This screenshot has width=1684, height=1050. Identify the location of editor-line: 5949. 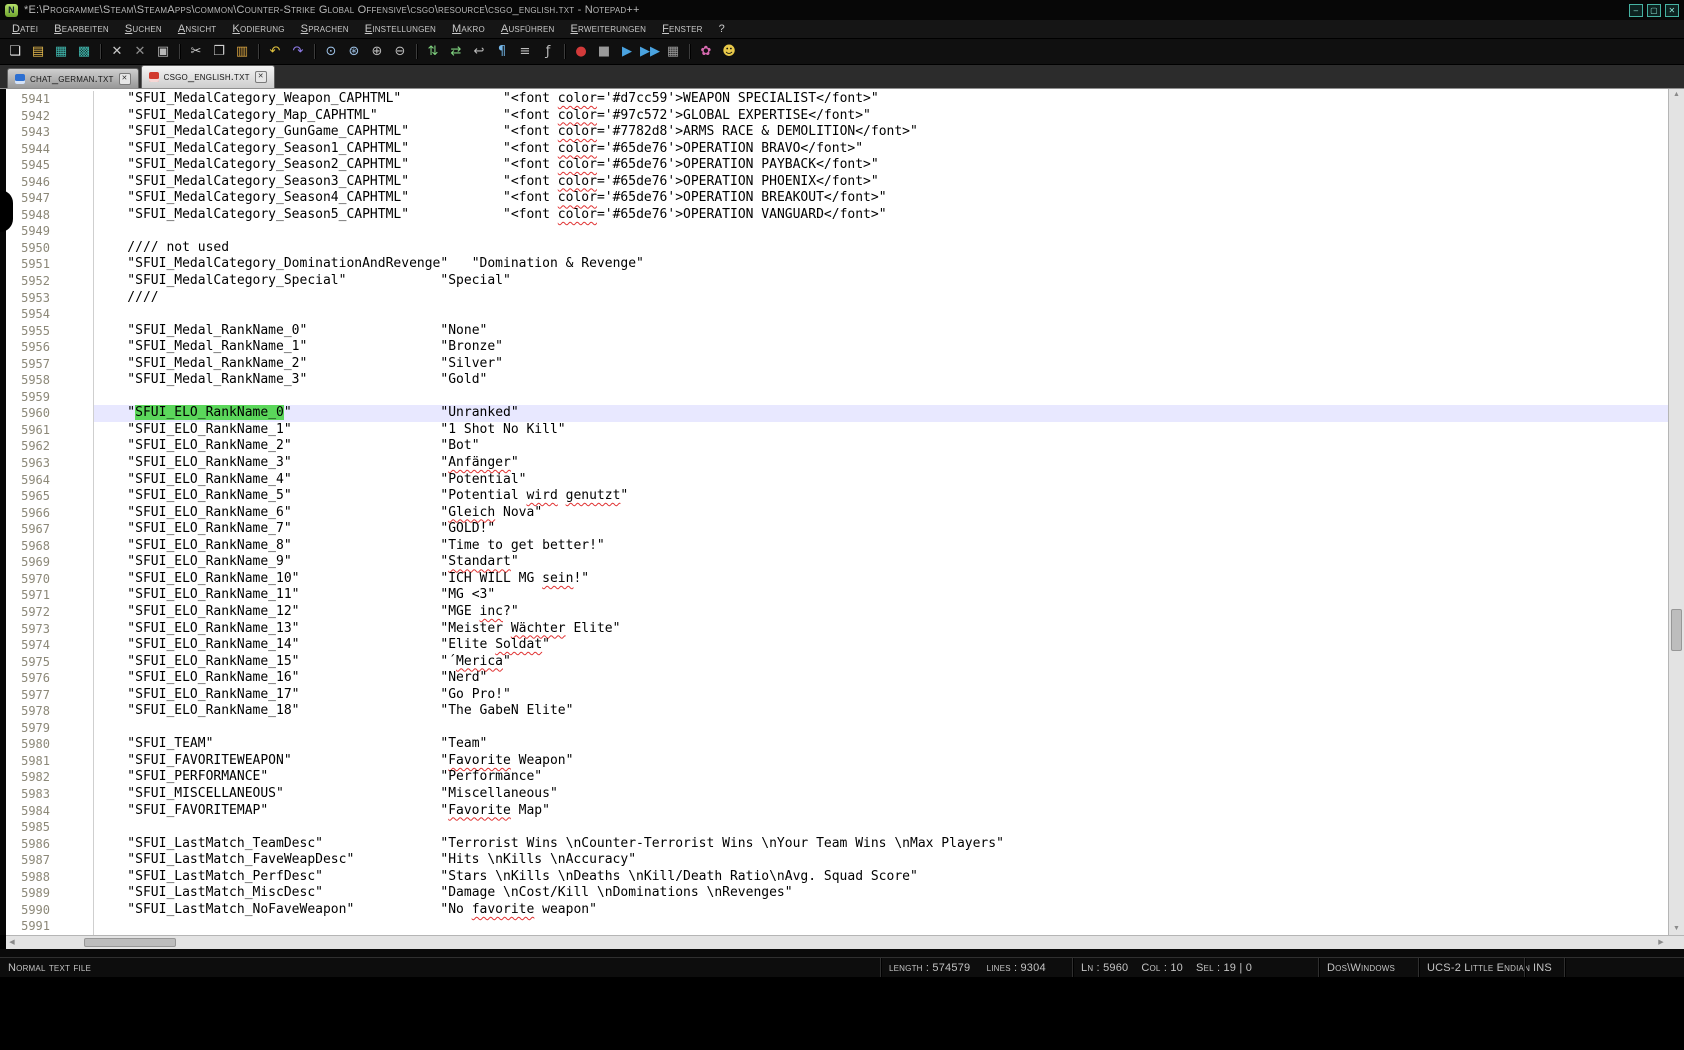
(837, 231).